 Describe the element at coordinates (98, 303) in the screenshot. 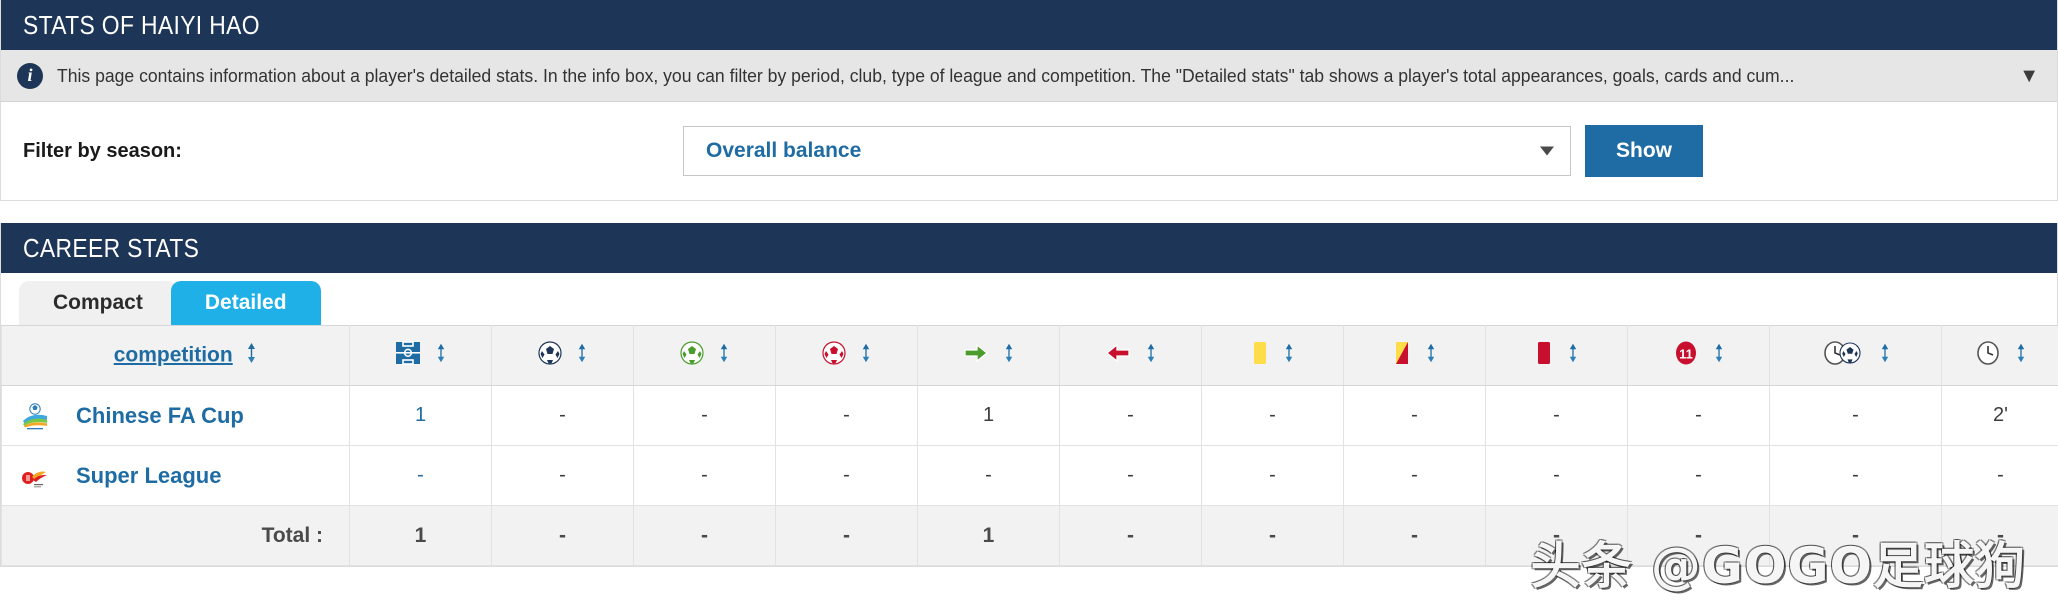

I see `tab-compact: Compact` at that location.